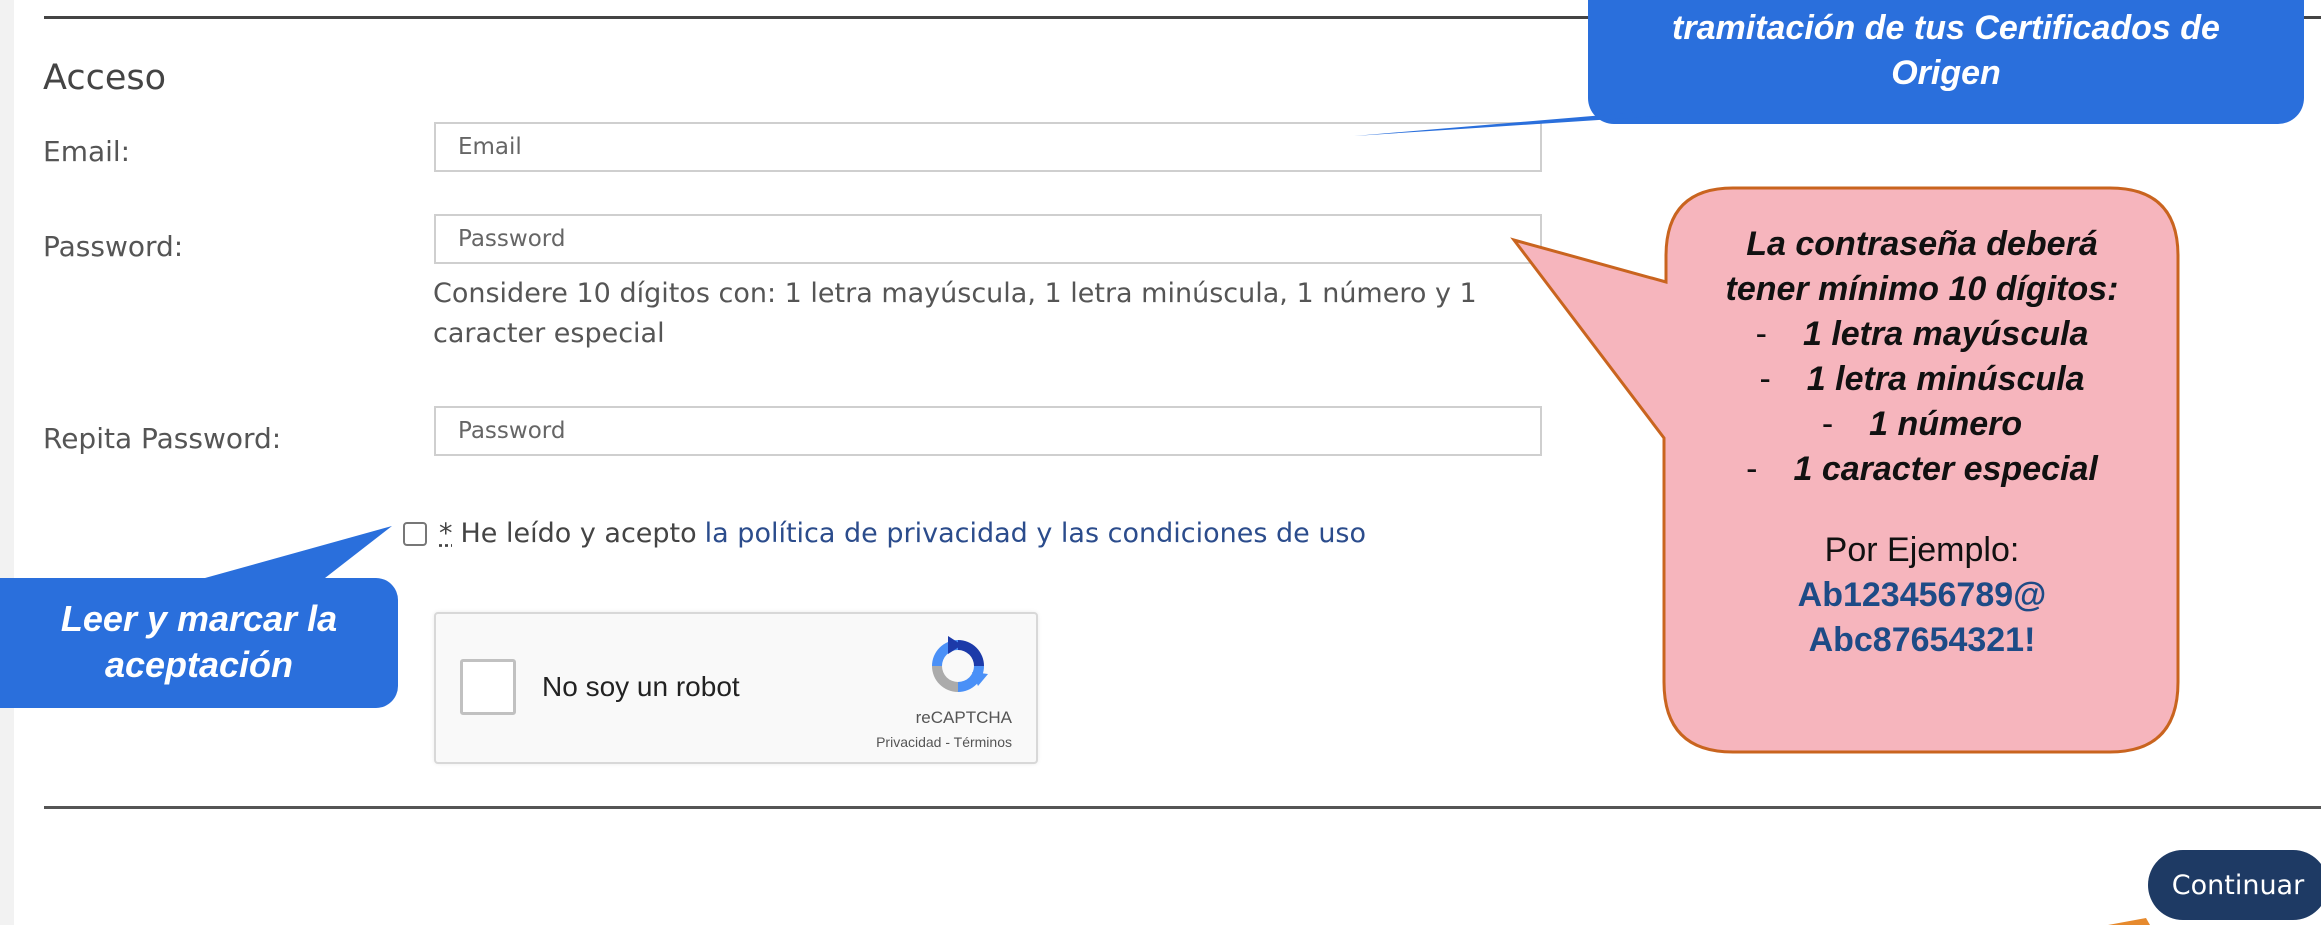  I want to click on pink-callout-line2: tener mínimo 10 dígitos:, so click(1922, 289).